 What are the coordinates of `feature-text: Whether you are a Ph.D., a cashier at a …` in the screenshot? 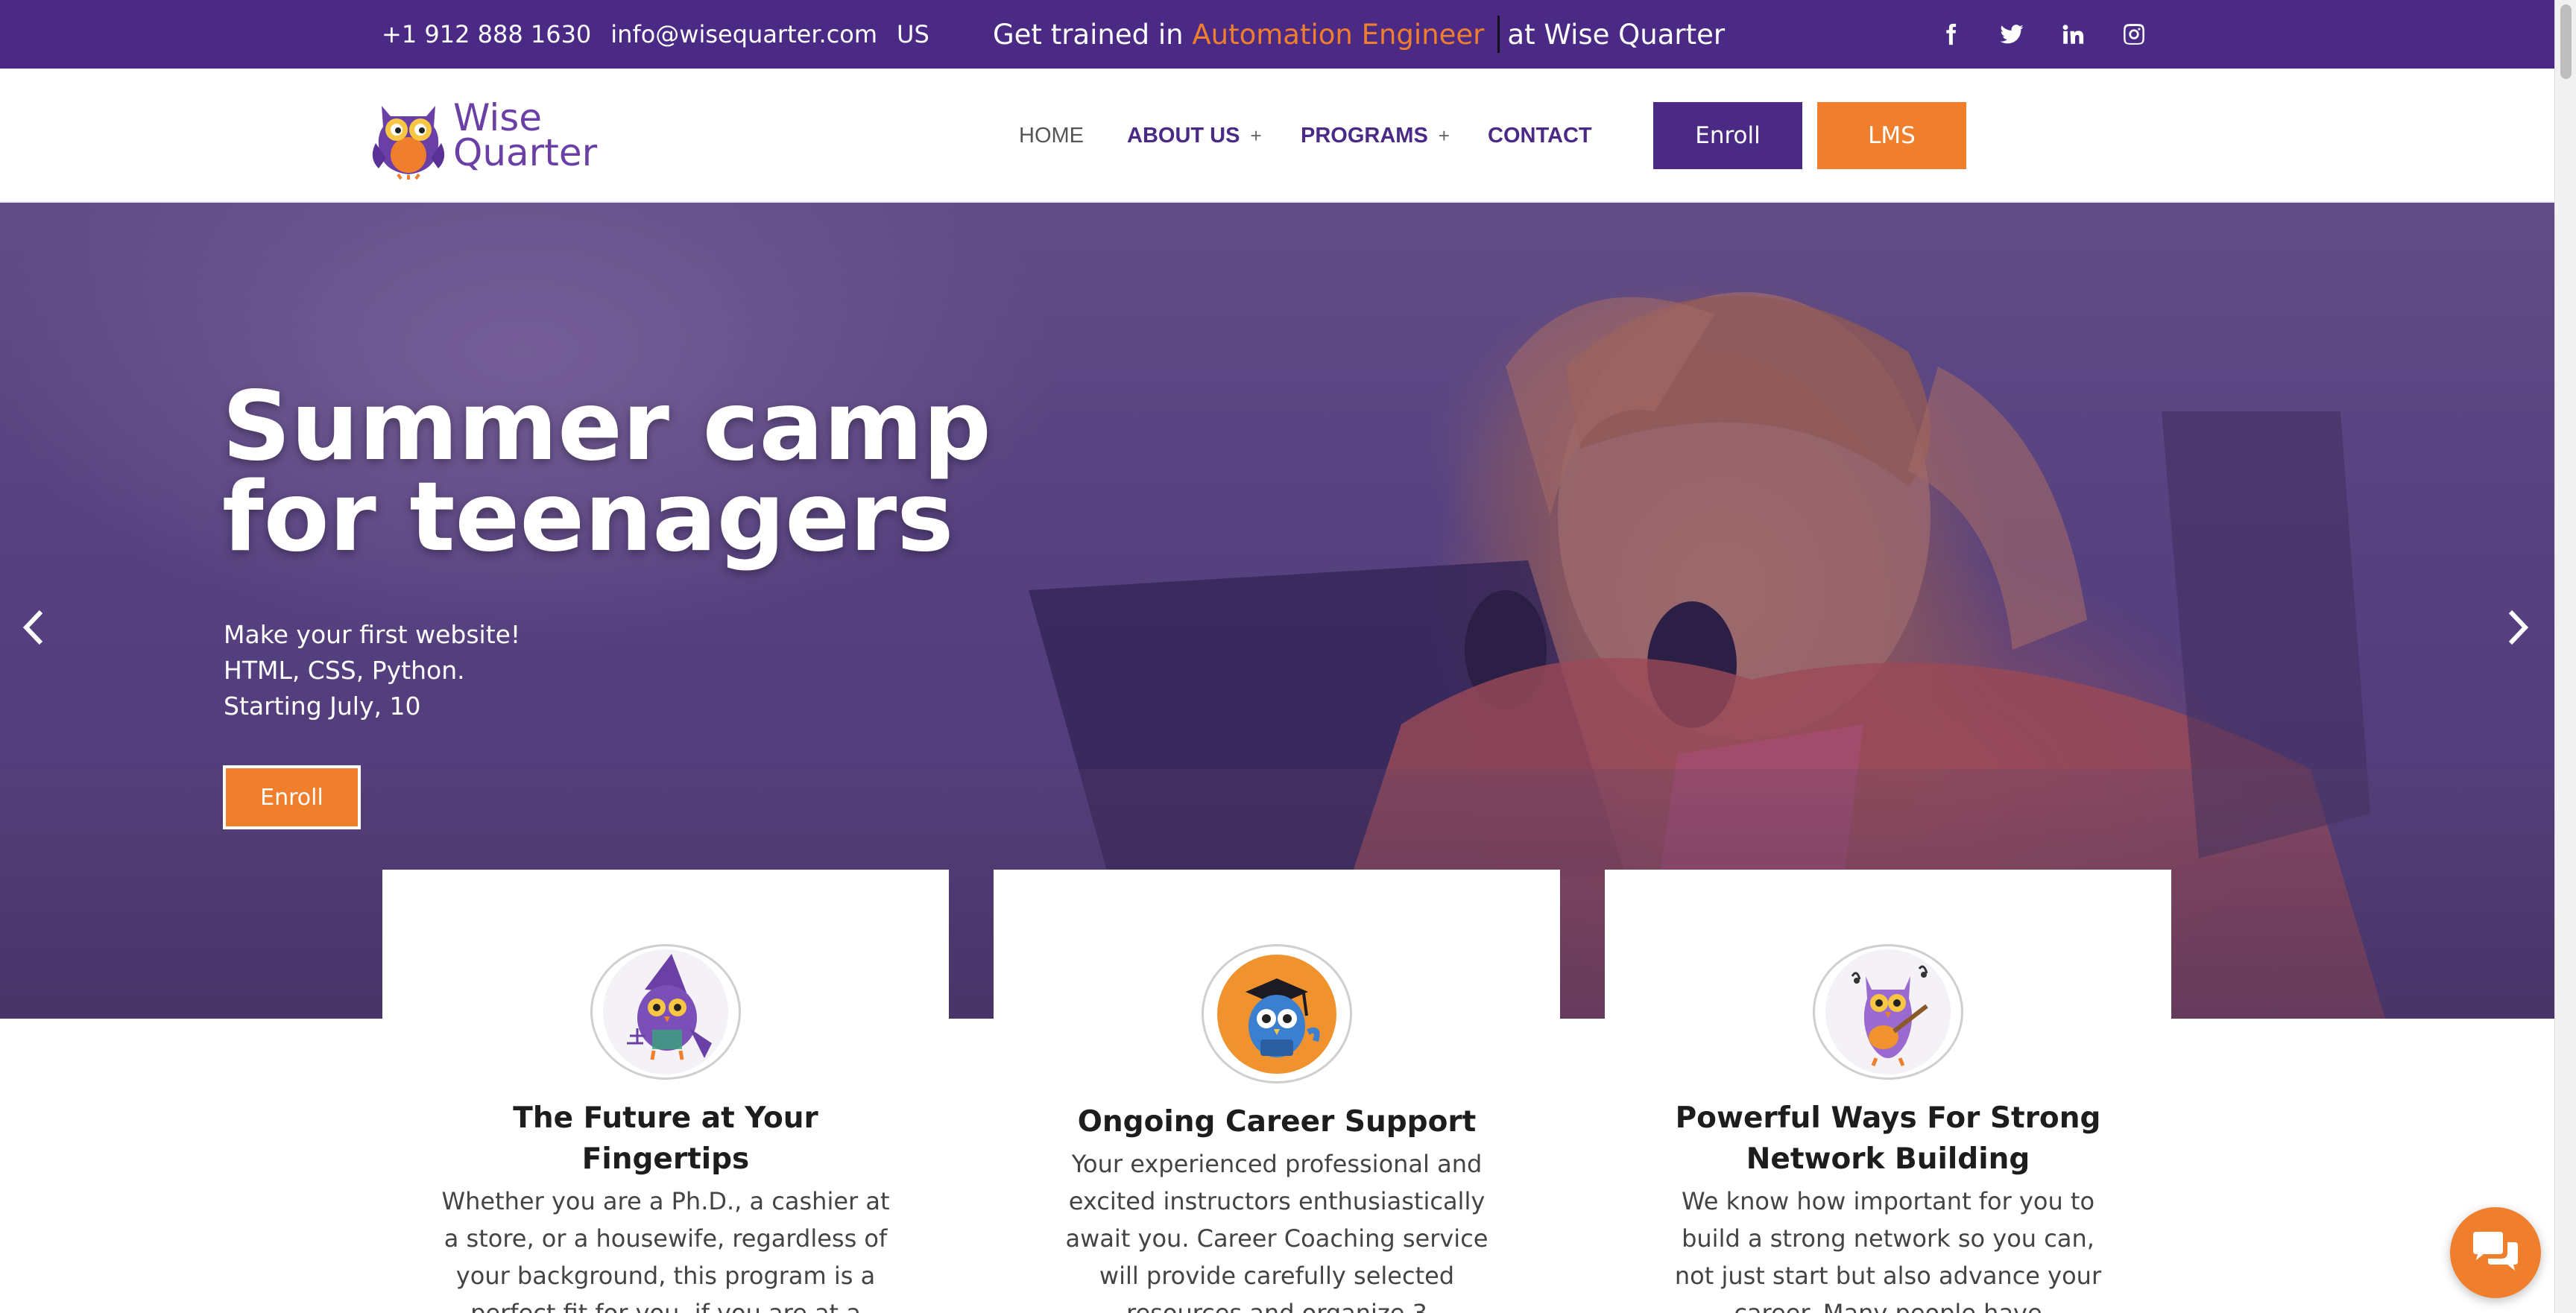 It's located at (666, 1250).